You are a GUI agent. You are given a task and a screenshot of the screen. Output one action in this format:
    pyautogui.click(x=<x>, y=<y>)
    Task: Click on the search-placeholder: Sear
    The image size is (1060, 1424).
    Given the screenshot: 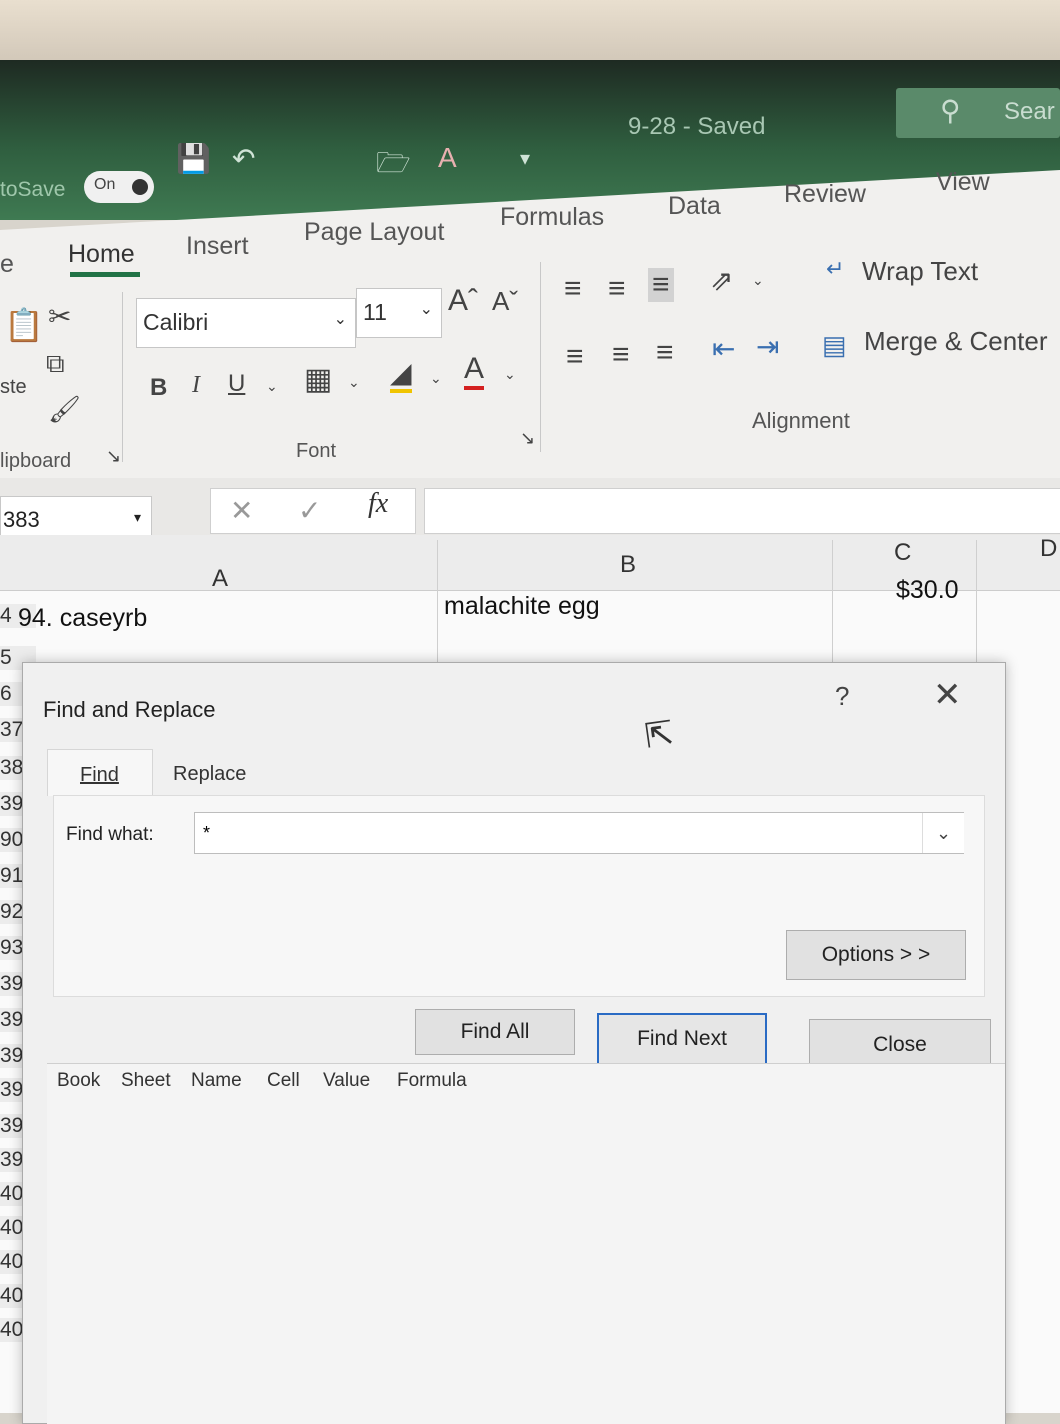 What is the action you would take?
    pyautogui.click(x=1029, y=111)
    